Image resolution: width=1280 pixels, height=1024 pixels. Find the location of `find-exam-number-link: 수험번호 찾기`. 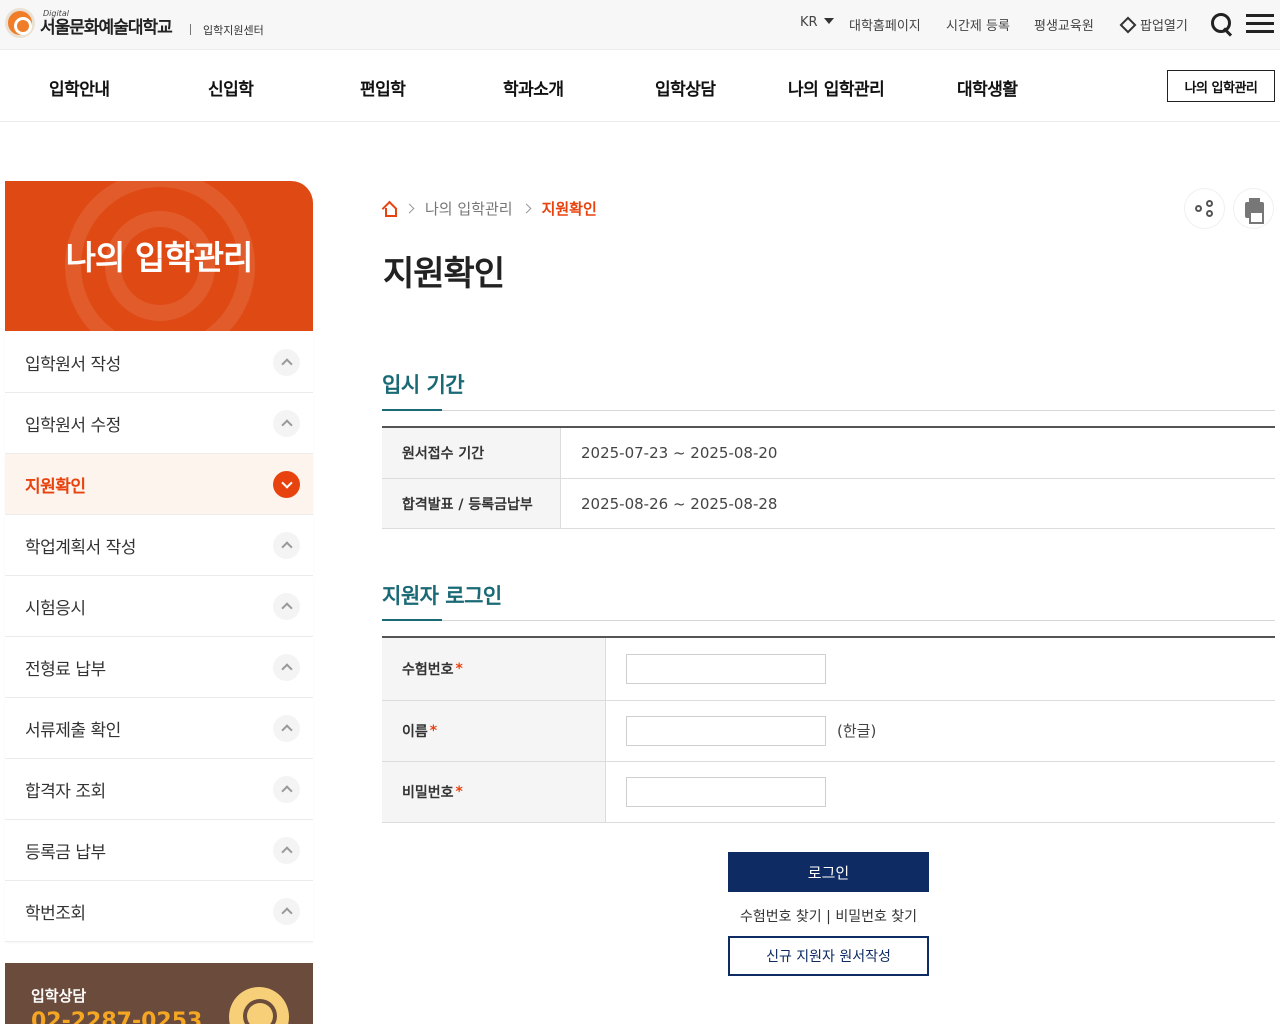

find-exam-number-link: 수험번호 찾기 is located at coordinates (781, 917).